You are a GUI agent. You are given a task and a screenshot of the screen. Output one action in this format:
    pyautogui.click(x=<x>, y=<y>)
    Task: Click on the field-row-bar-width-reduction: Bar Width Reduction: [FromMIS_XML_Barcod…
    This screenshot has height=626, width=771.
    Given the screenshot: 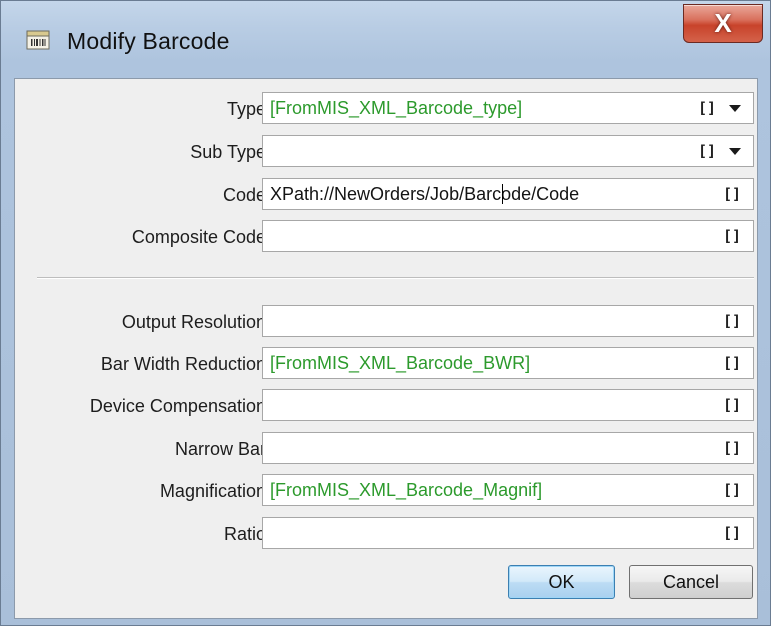 What is the action you would take?
    pyautogui.click(x=387, y=364)
    